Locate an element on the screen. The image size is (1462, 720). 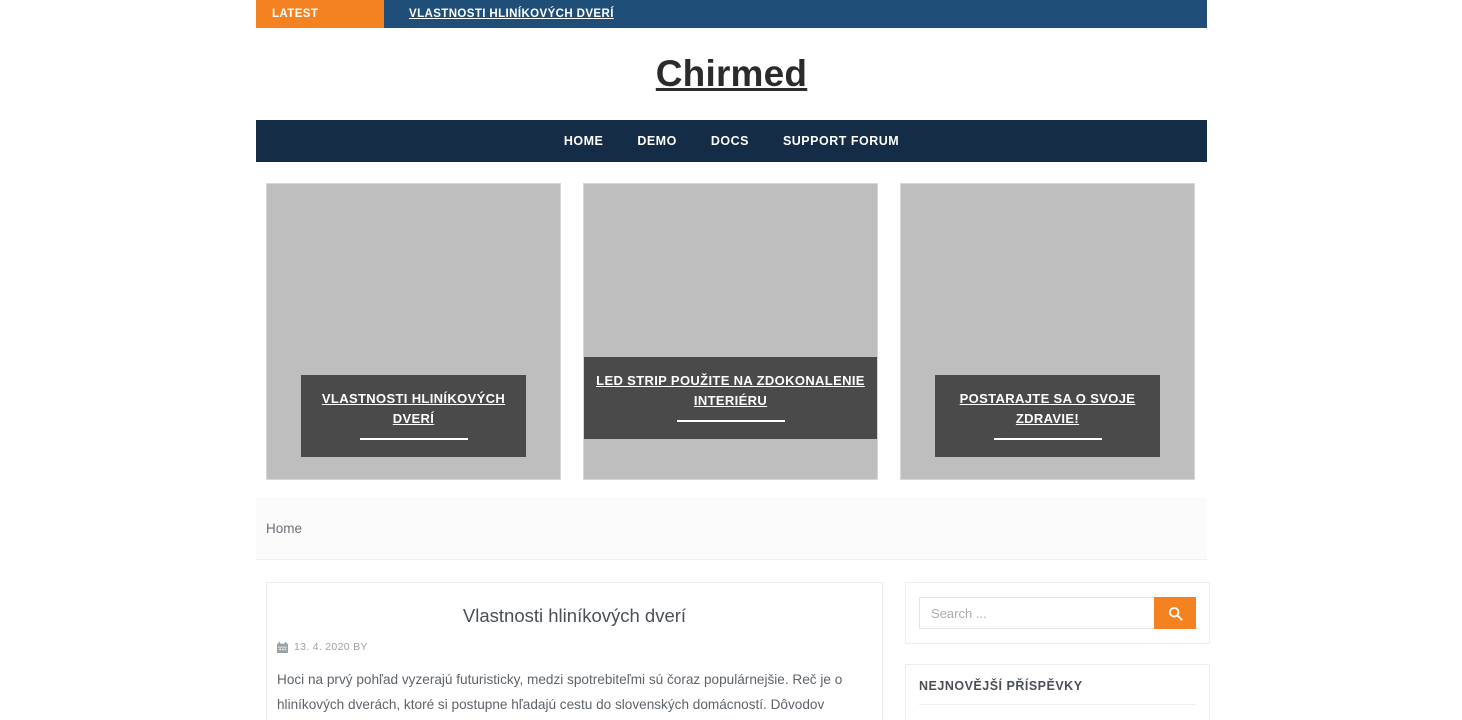
main-navigation: HOME DEMO DOCS SUPPORT FORUM is located at coordinates (731, 141).